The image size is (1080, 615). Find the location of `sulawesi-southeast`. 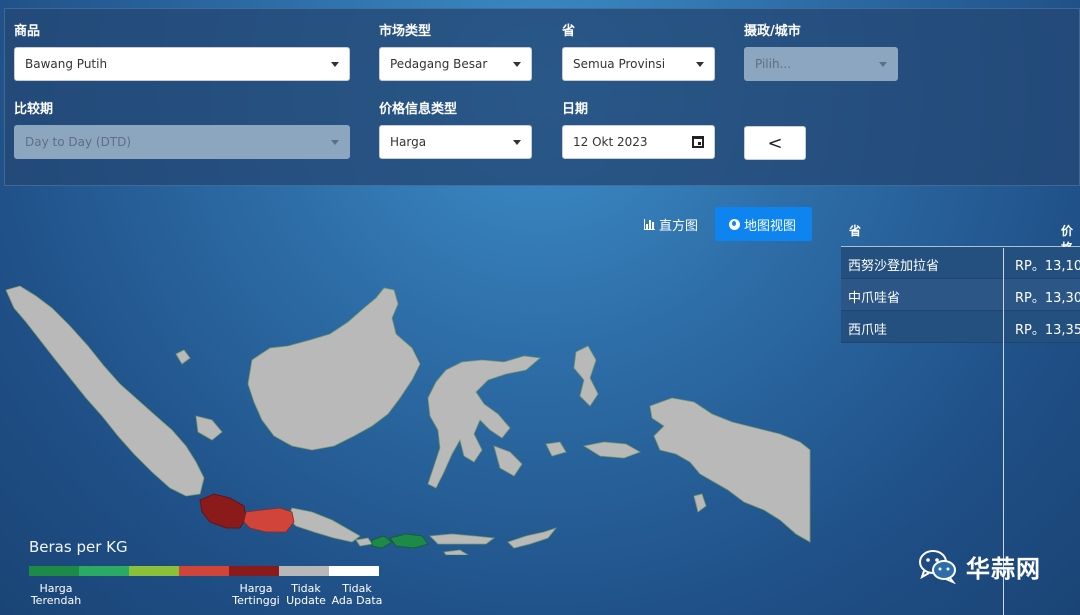

sulawesi-southeast is located at coordinates (508, 461).